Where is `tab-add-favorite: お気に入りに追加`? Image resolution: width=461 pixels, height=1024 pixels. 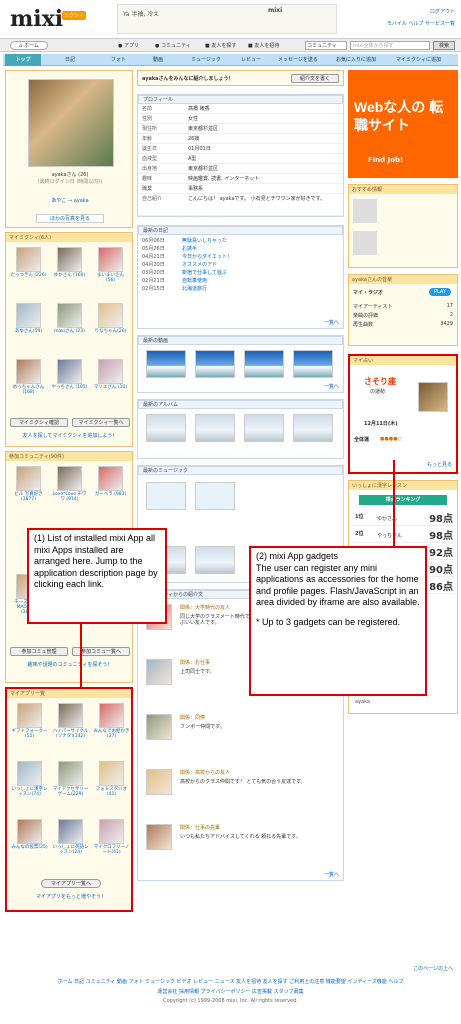 tab-add-favorite: お気に入りに追加 is located at coordinates (356, 59).